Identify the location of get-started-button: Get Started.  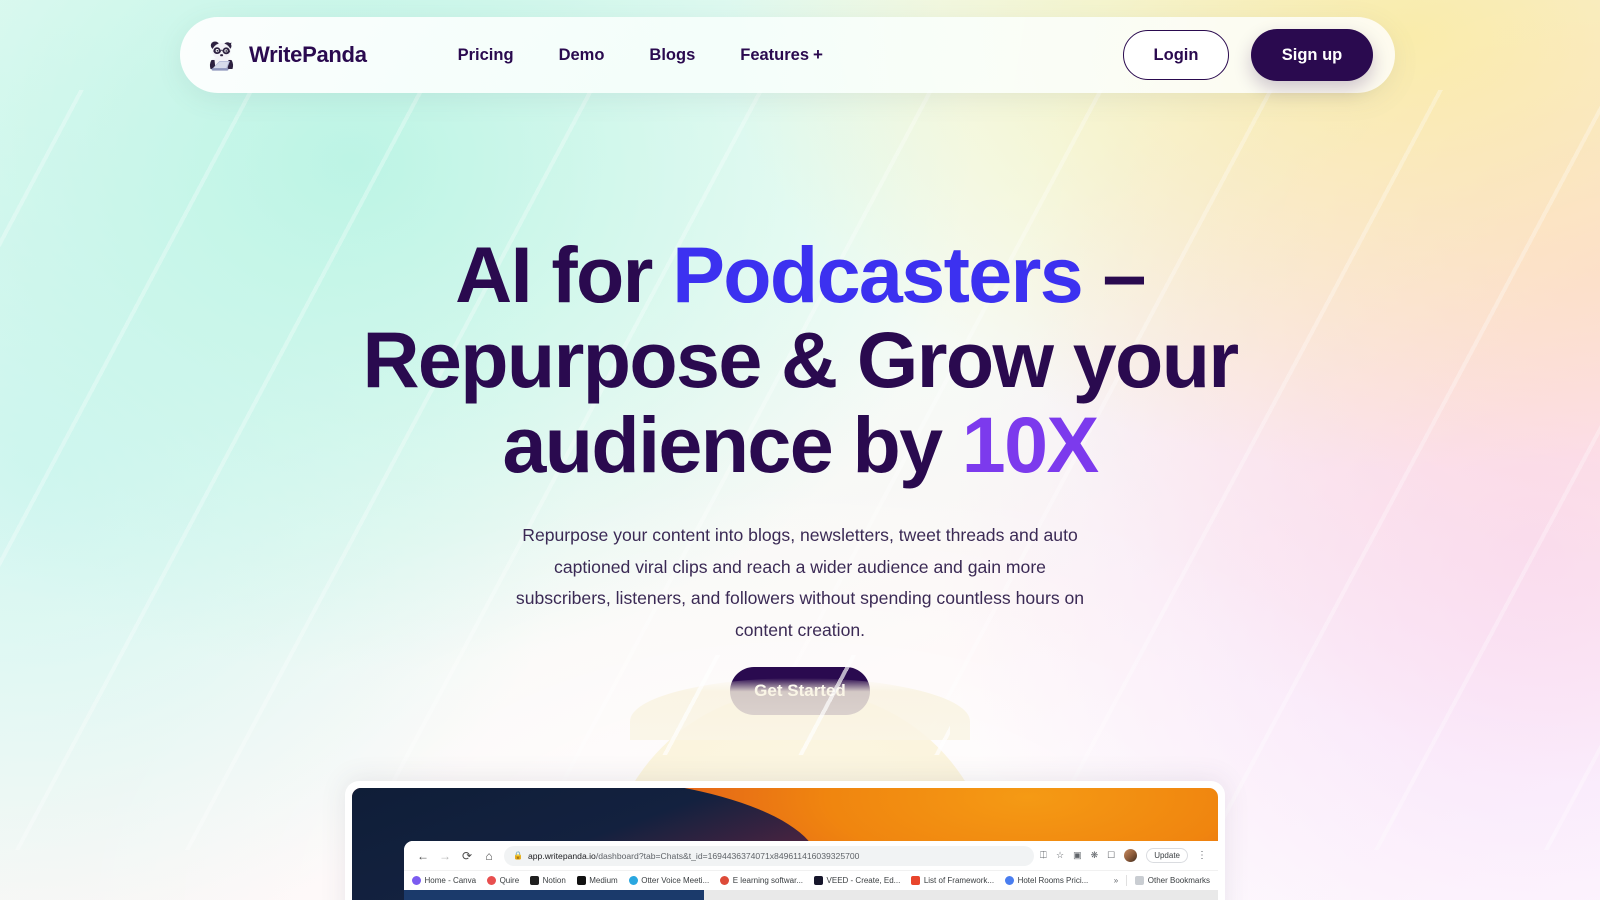
(800, 691).